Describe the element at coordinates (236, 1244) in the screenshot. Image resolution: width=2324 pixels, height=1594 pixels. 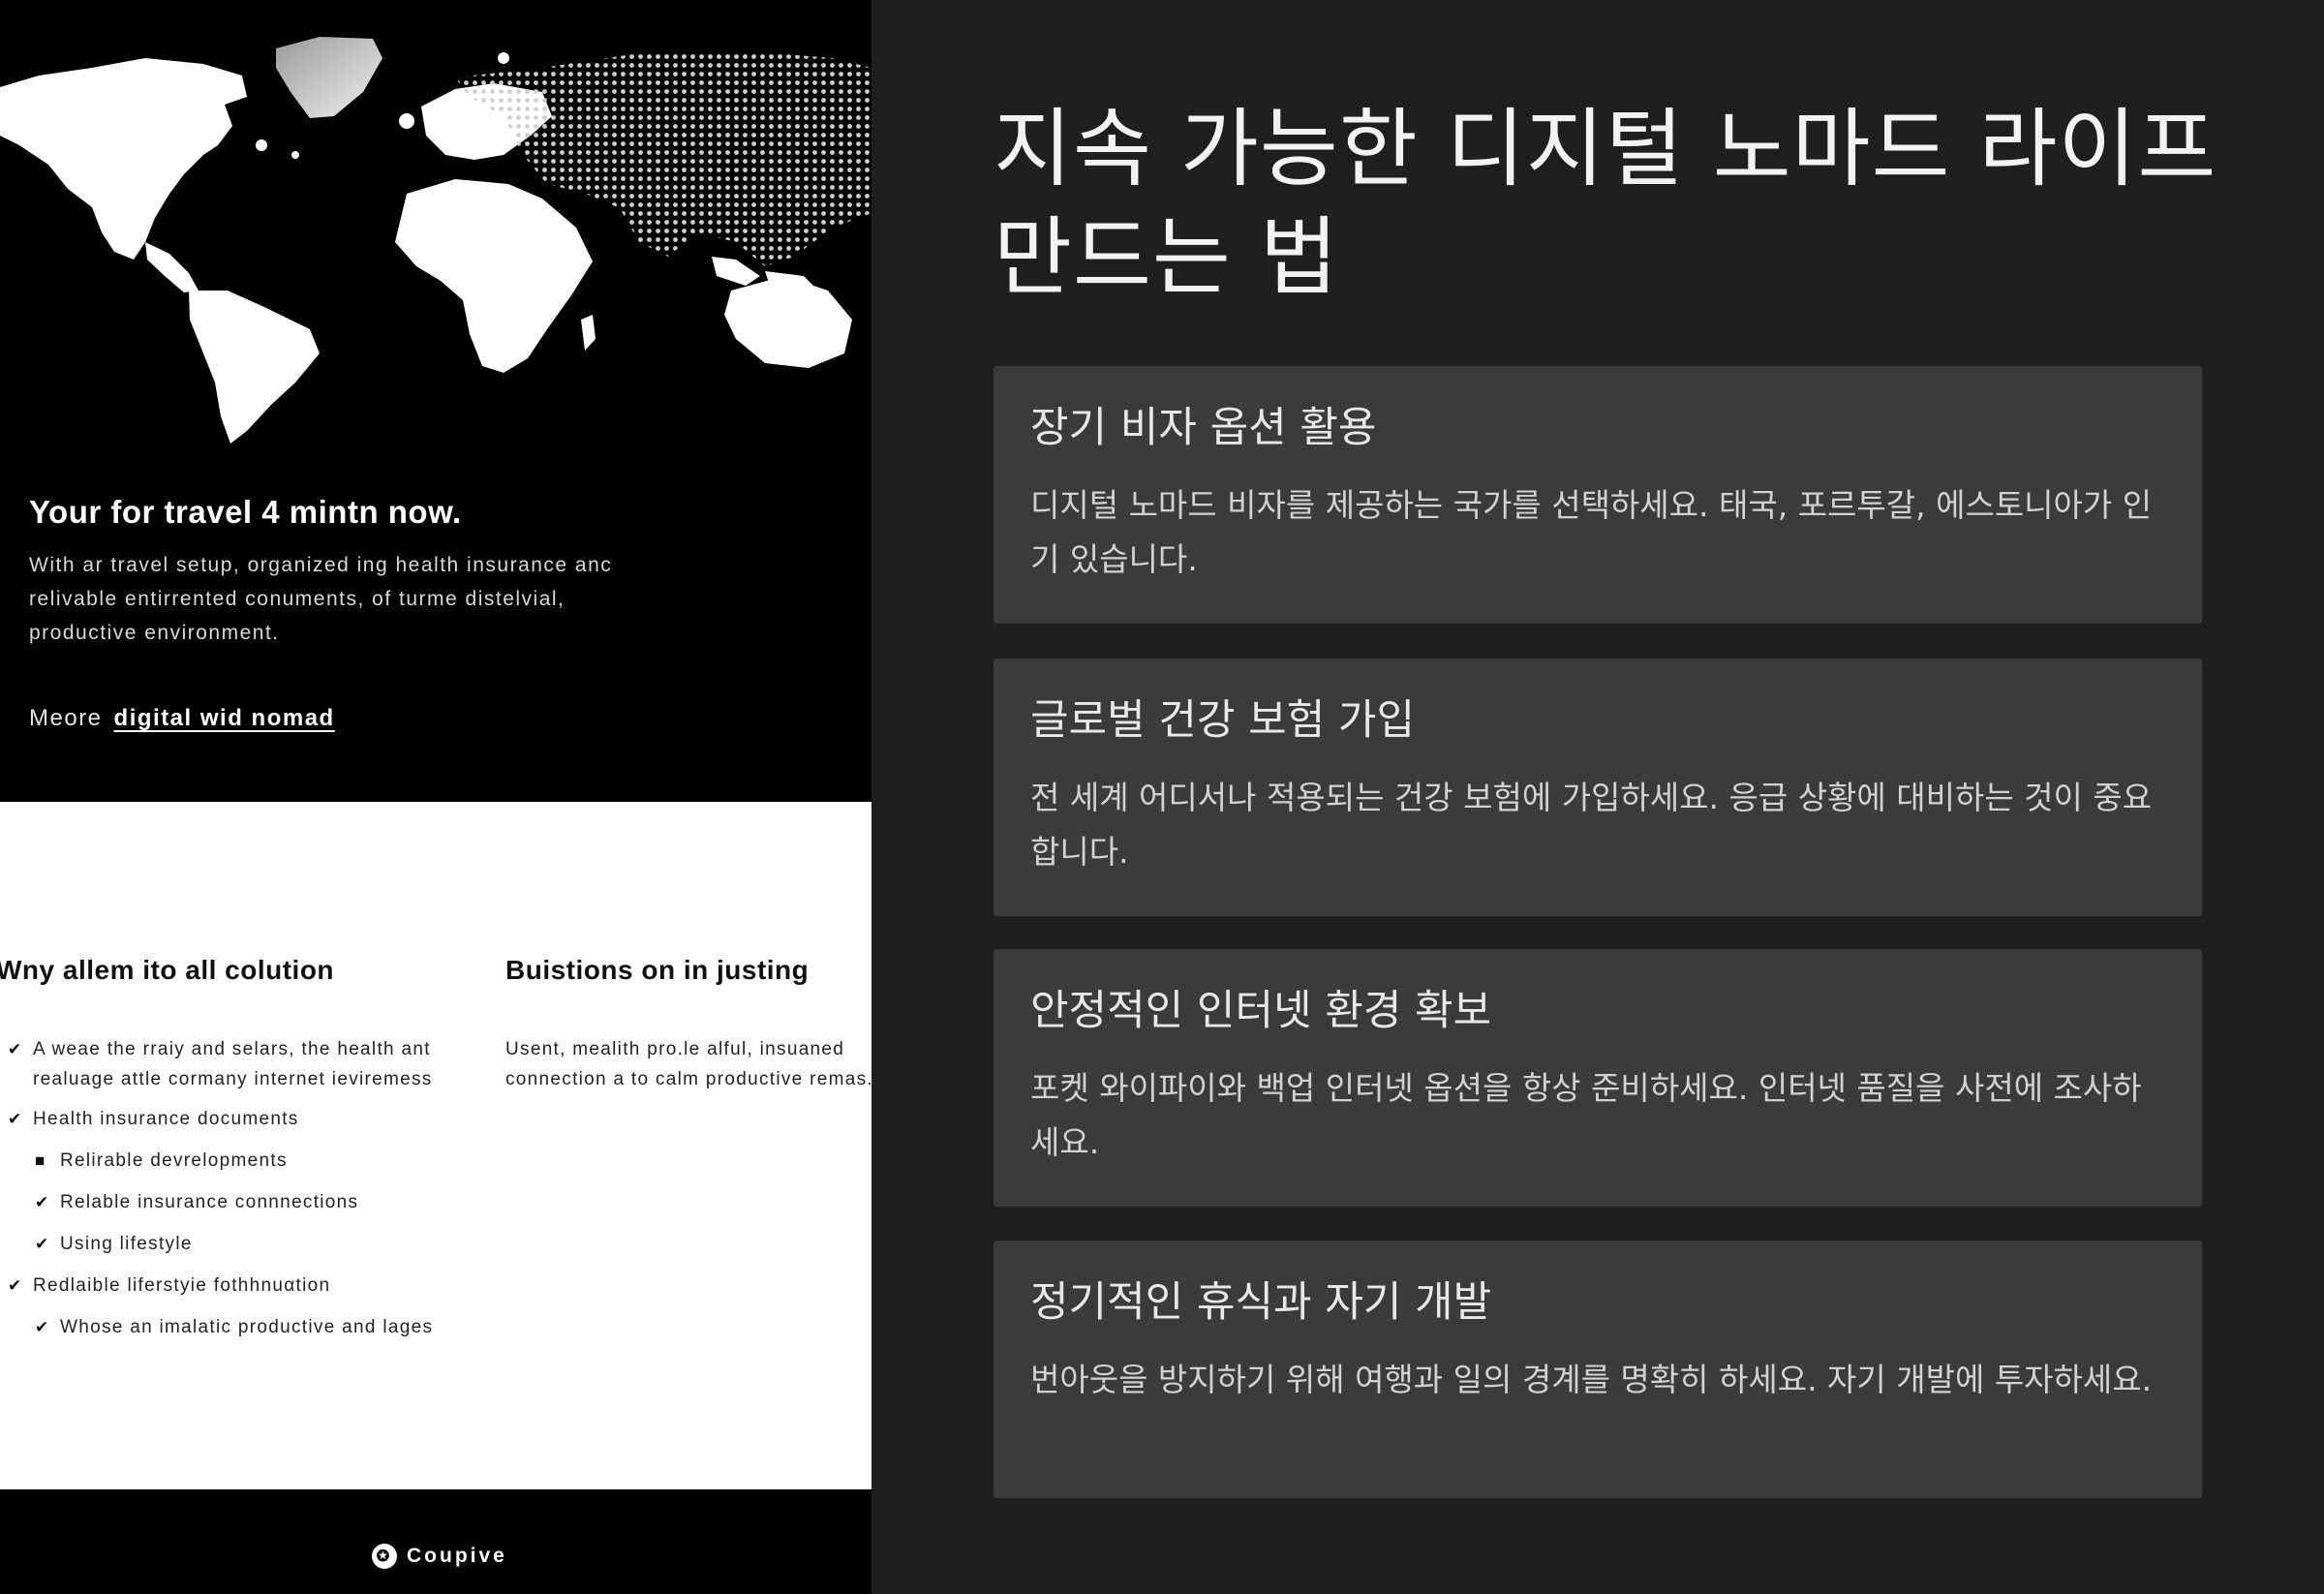
I see `list-item: ✔ Using lifestyle` at that location.